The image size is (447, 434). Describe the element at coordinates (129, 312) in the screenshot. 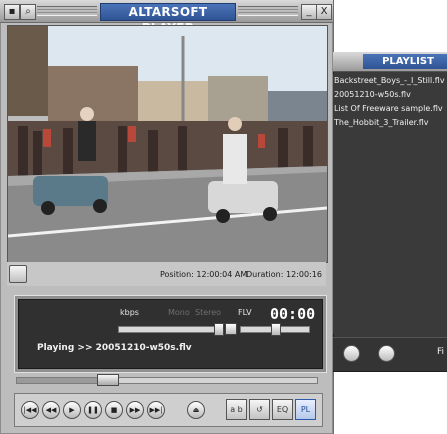

I see `kbps-label: kbps` at that location.